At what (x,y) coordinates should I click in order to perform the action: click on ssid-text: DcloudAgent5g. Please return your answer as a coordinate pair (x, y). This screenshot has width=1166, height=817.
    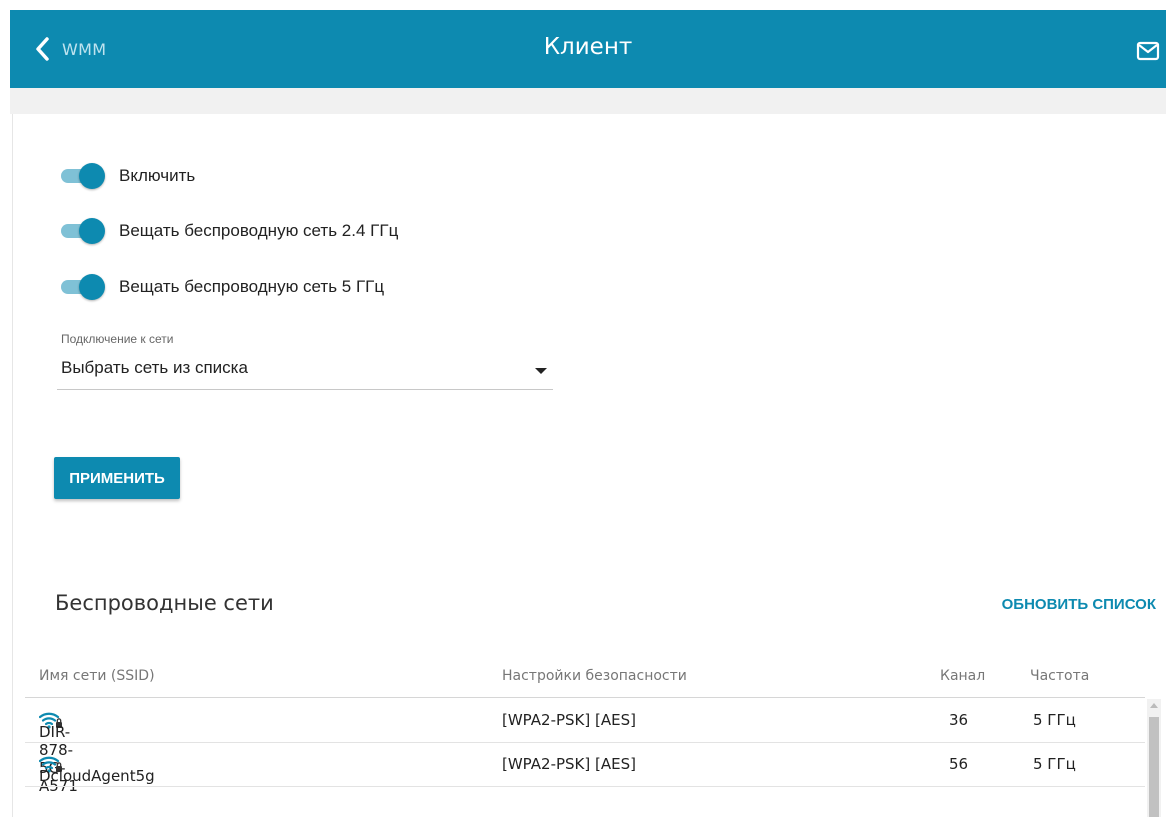
    Looking at the image, I should click on (97, 776).